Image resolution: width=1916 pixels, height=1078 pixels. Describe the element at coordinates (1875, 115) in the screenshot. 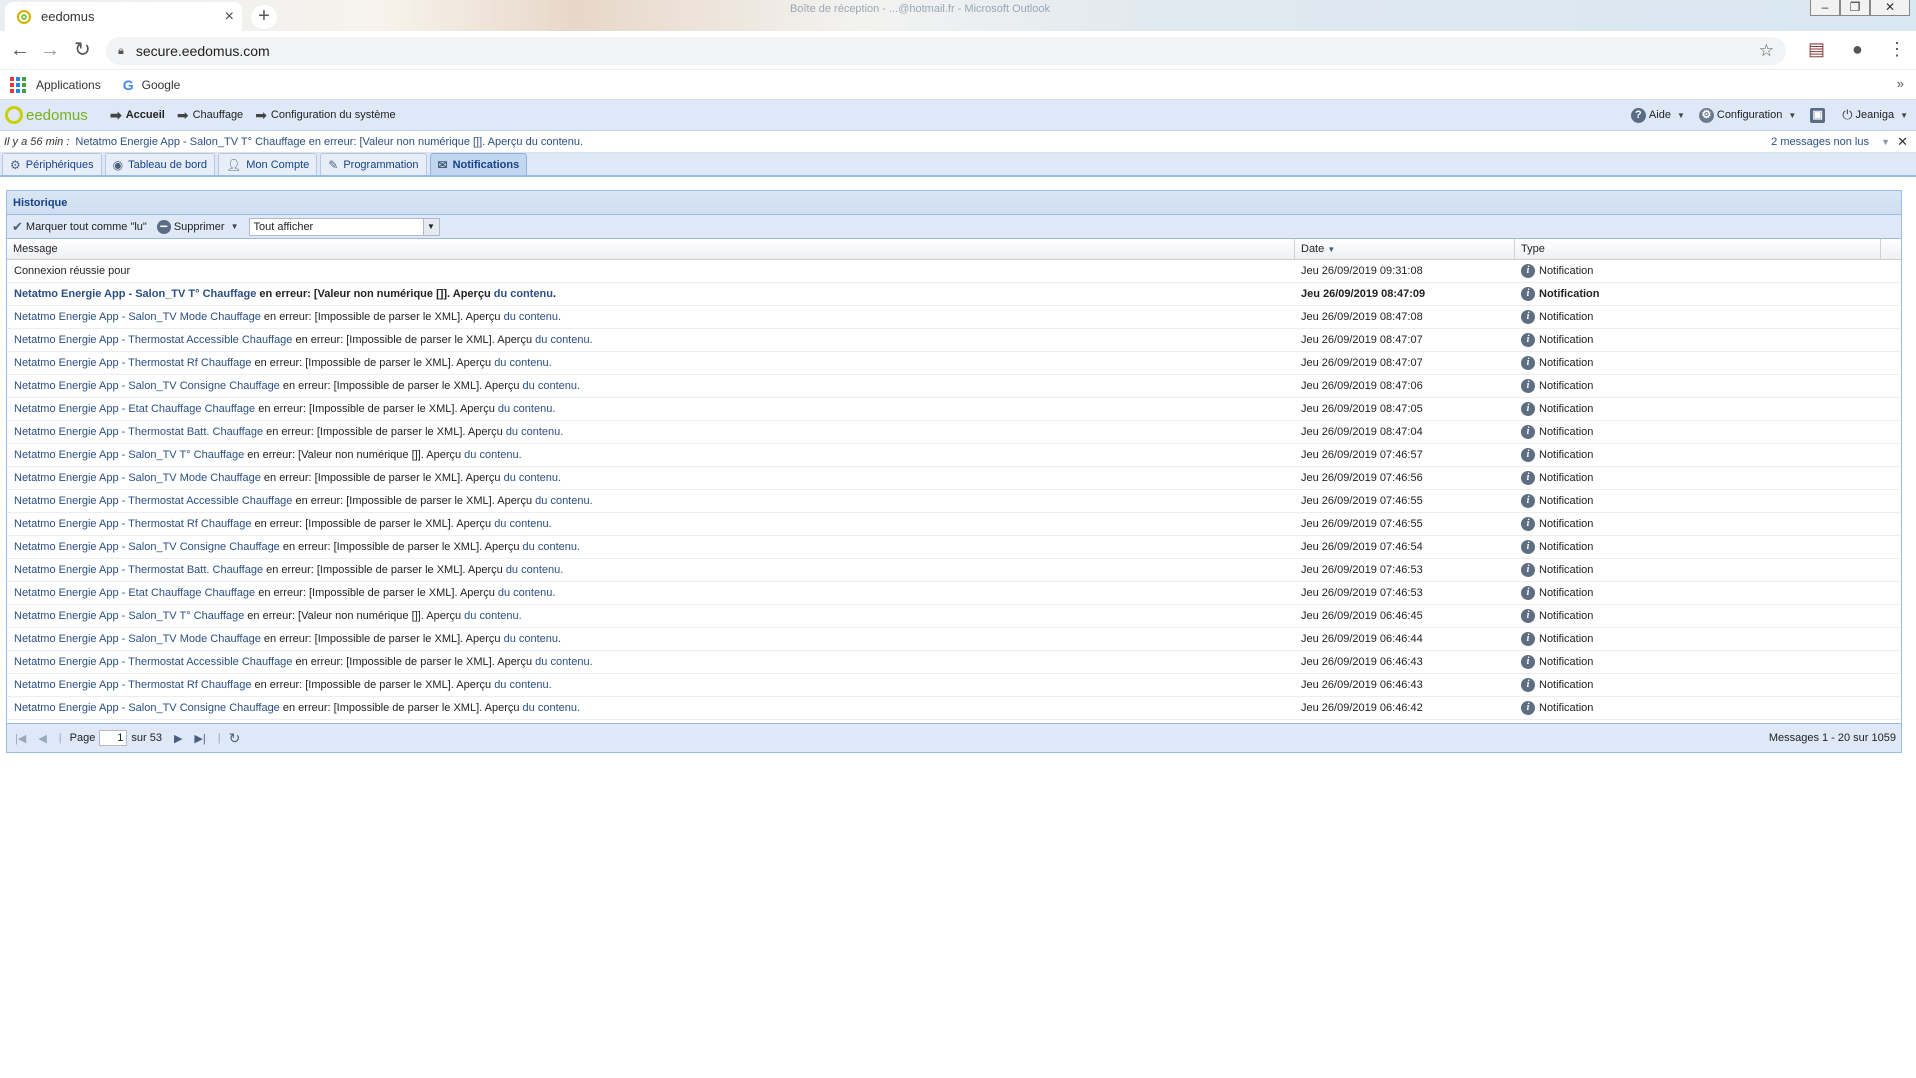

I see `user-menu: ⏻ Jeaniga ▼` at that location.